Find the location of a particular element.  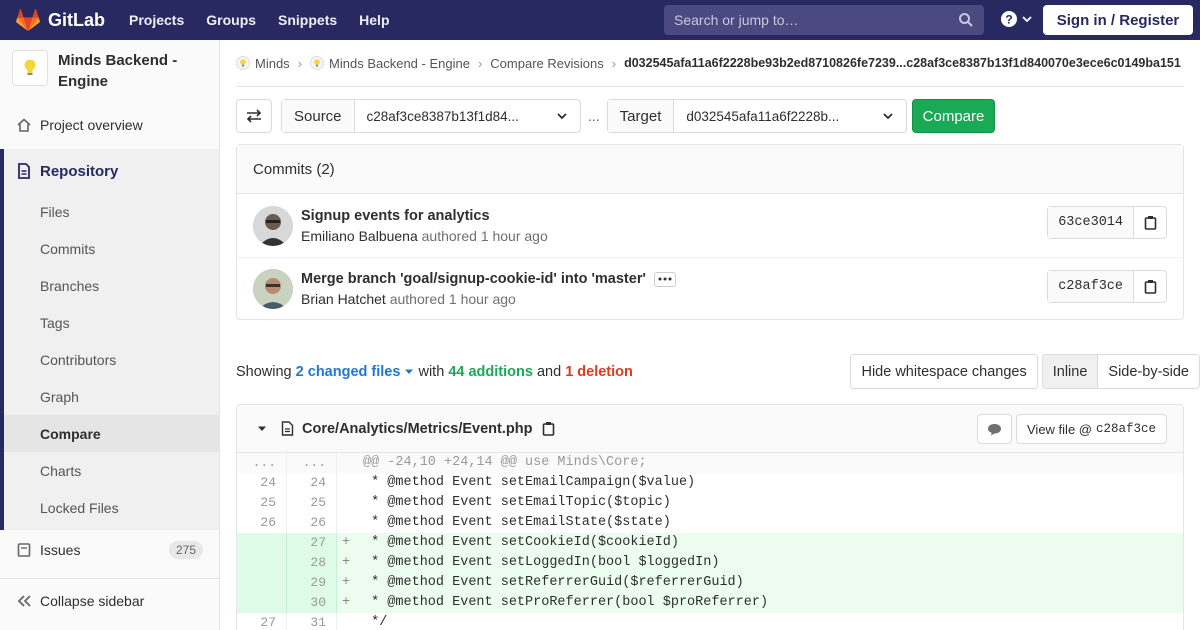

chevron-right-icon: › is located at coordinates (614, 63).